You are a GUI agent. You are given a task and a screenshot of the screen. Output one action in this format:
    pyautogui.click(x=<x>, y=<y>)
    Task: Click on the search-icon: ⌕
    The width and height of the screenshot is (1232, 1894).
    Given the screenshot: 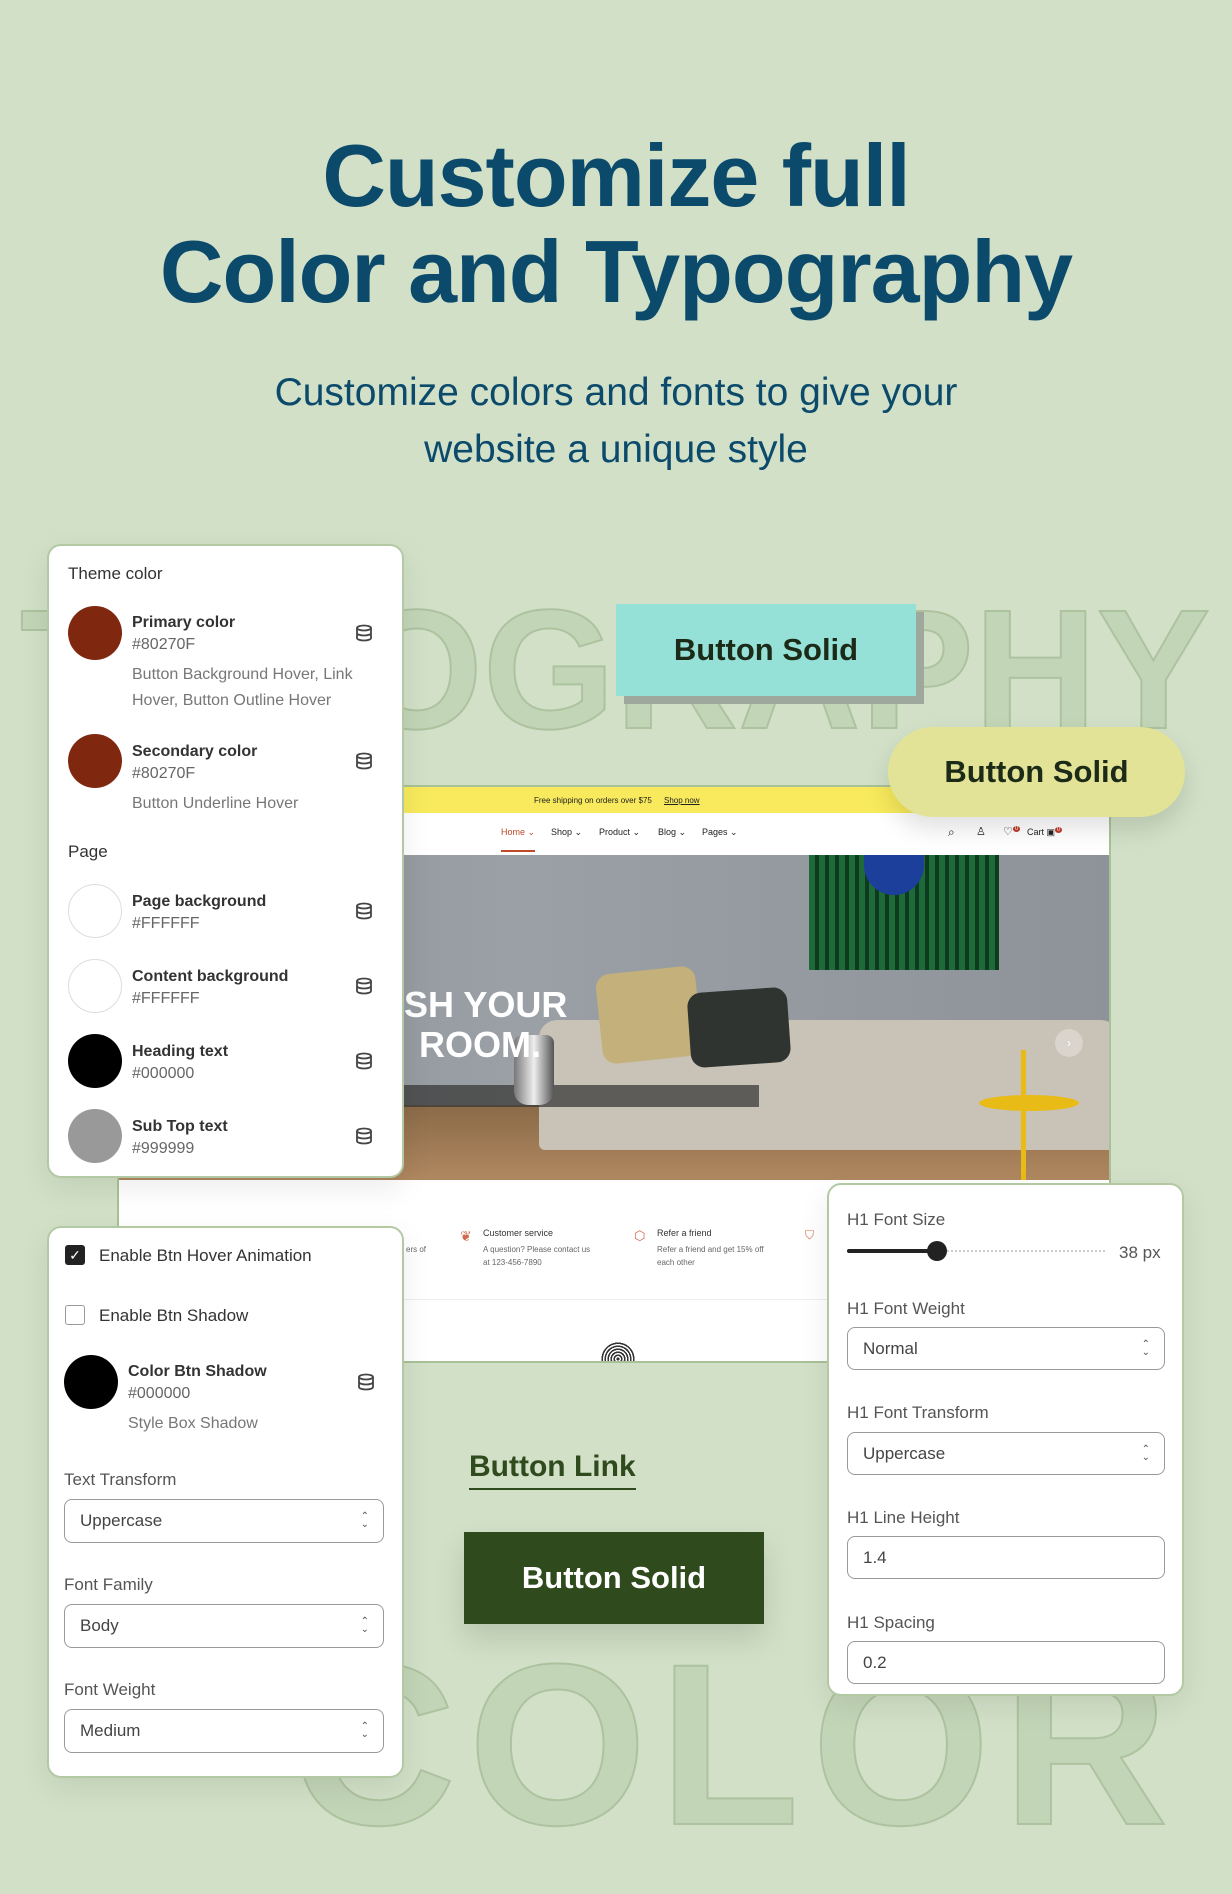 What is the action you would take?
    pyautogui.click(x=951, y=832)
    